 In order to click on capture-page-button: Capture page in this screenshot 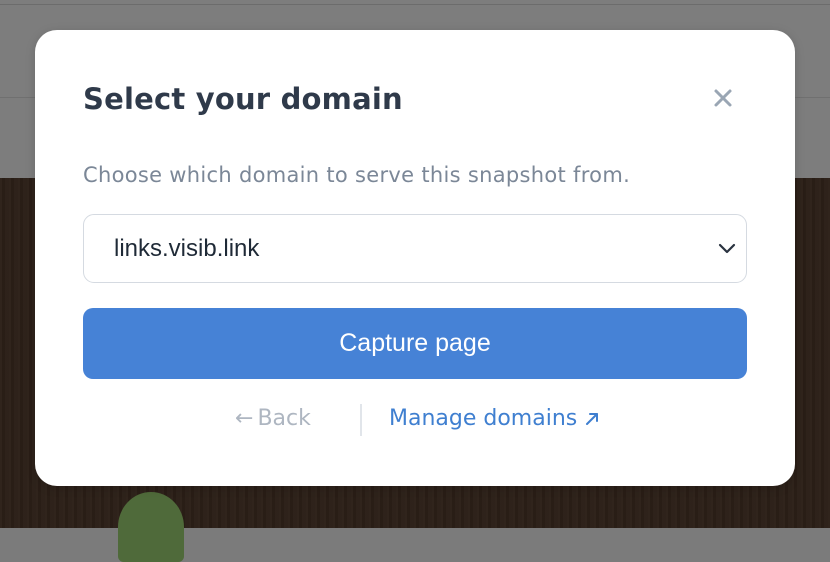, I will do `click(415, 343)`.